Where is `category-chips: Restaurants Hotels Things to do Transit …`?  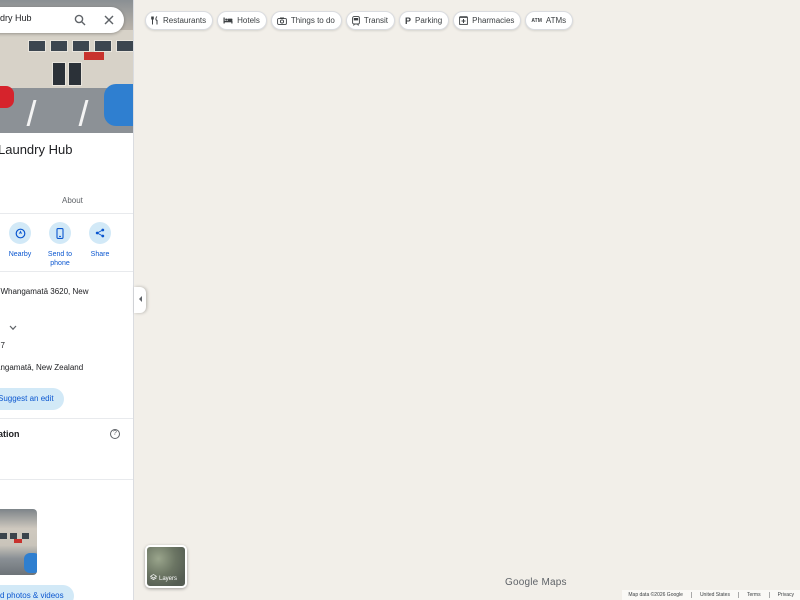
category-chips: Restaurants Hotels Things to do Transit … is located at coordinates (359, 20).